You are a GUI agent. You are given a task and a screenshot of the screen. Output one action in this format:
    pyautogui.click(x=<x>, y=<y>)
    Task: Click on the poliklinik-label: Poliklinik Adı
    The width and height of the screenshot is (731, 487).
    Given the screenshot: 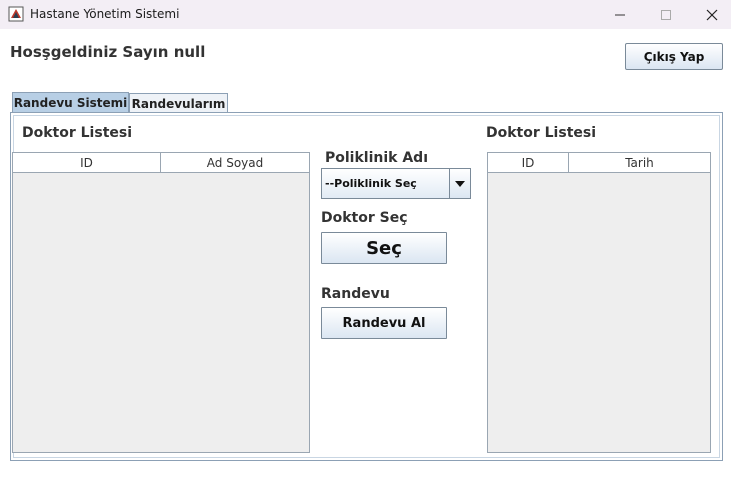 What is the action you would take?
    pyautogui.click(x=376, y=158)
    